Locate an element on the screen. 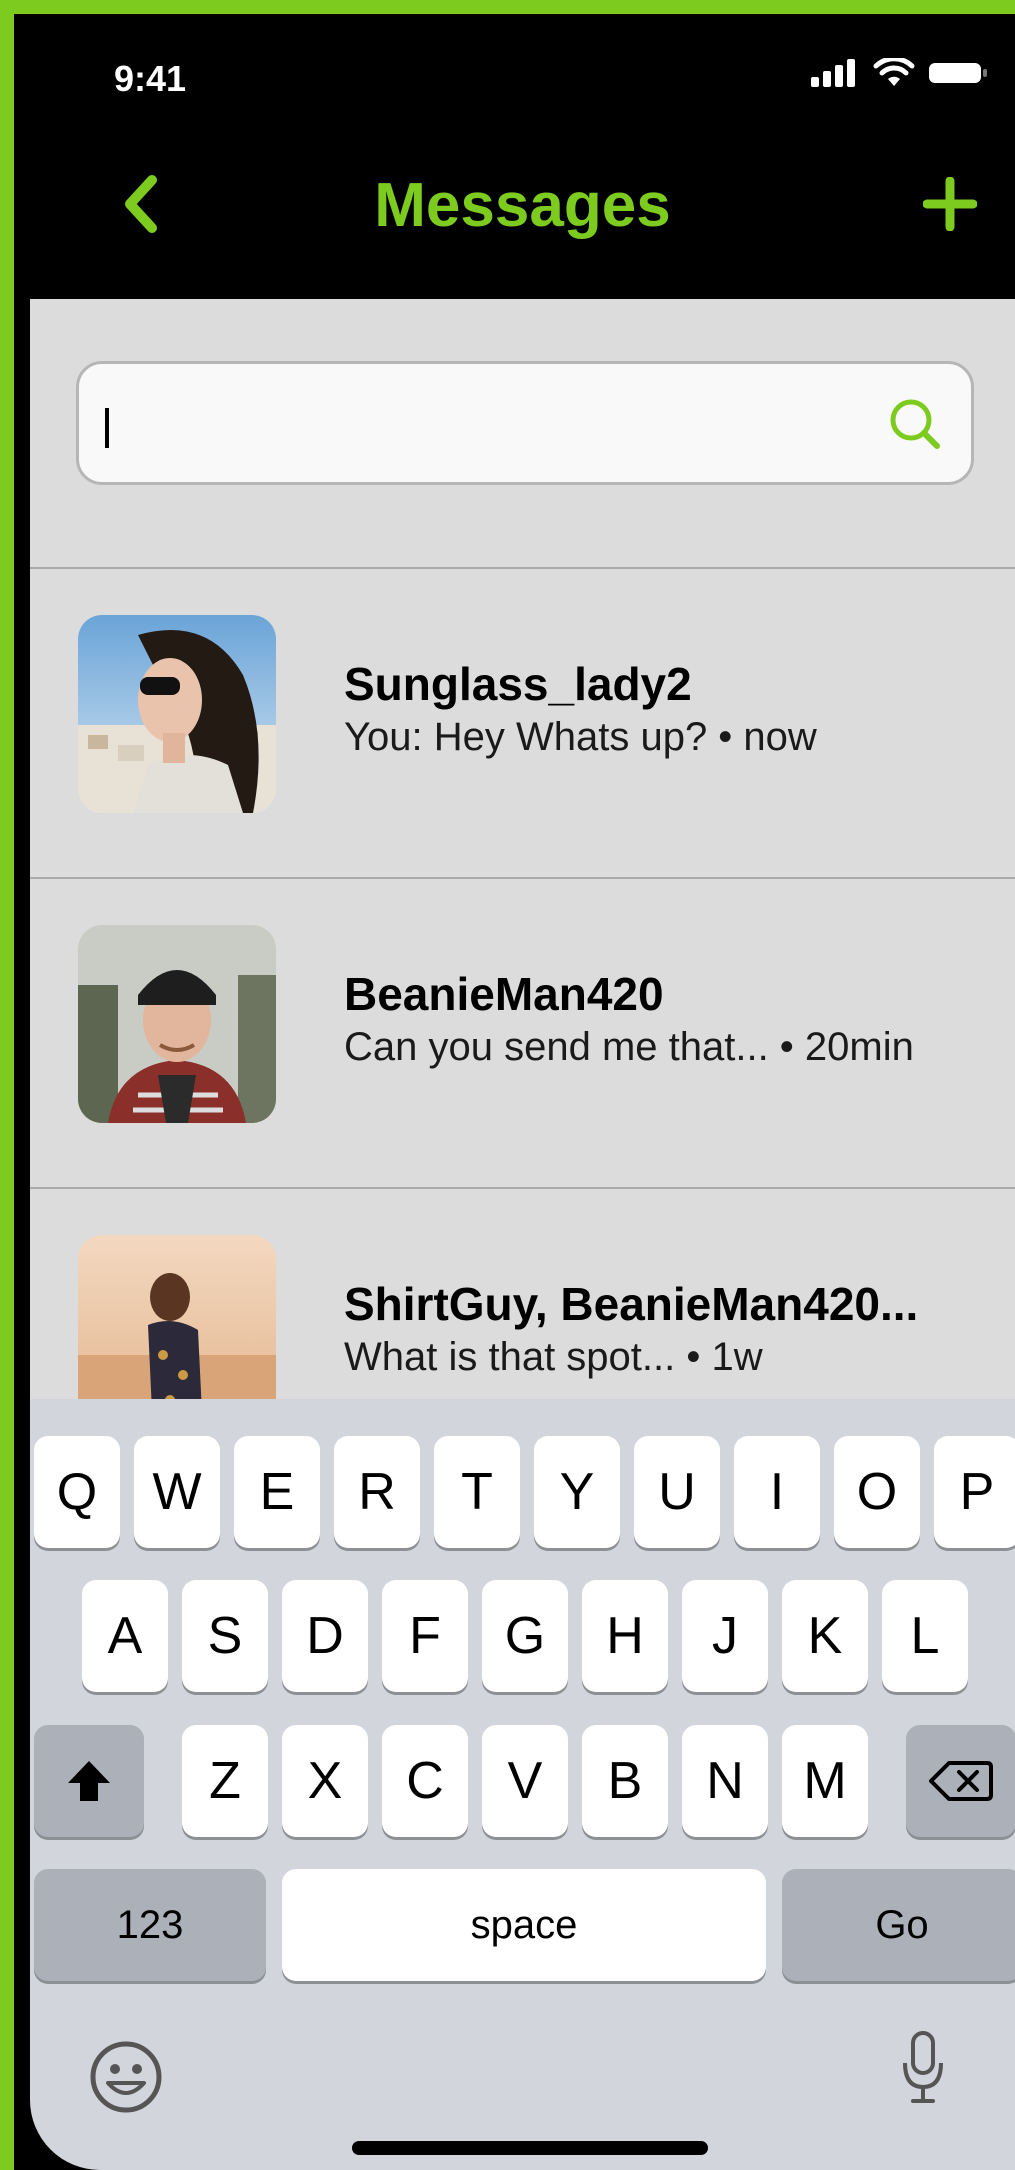 The width and height of the screenshot is (1015, 2170). search-area is located at coordinates (522, 434).